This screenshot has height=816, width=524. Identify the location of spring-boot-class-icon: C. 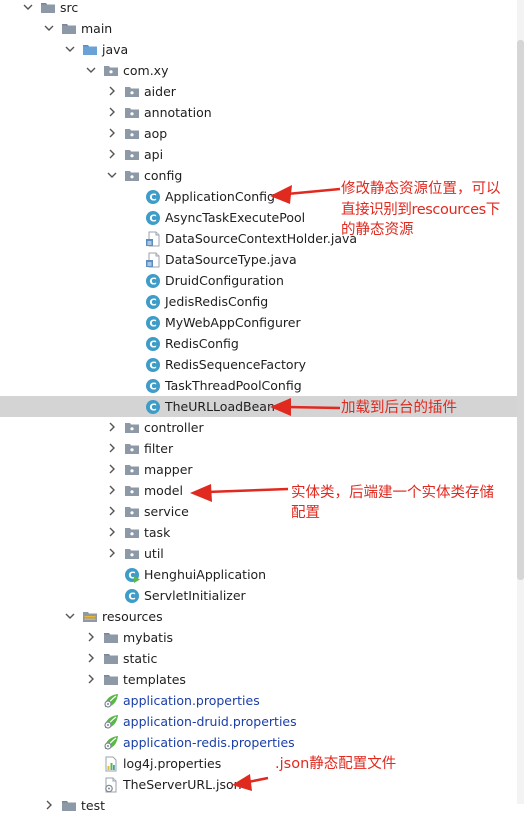
(132, 575).